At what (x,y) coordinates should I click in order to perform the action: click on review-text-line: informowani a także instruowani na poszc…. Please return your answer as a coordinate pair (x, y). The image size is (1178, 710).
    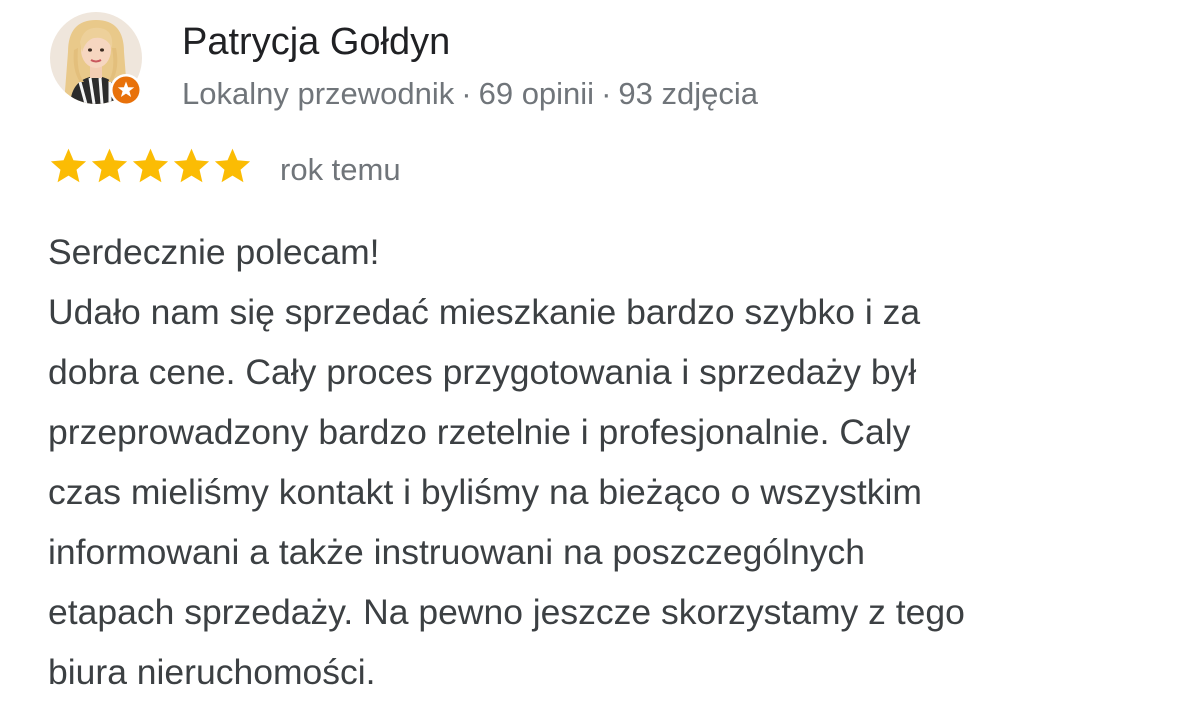
    Looking at the image, I should click on (456, 552).